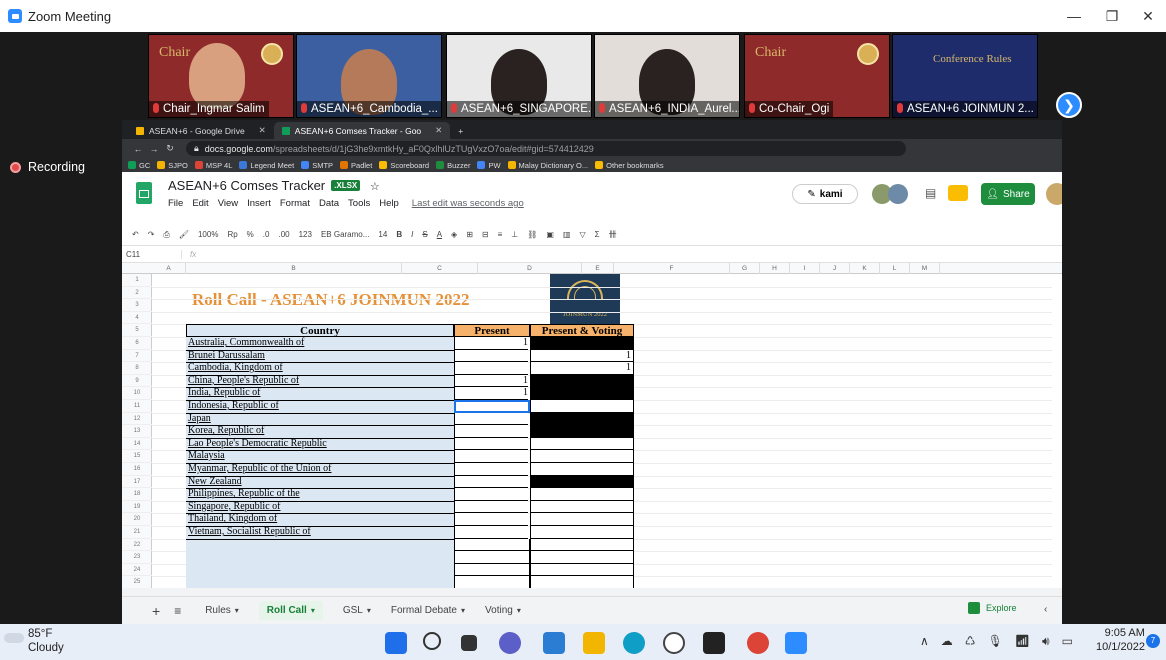 The height and width of the screenshot is (660, 1166). Describe the element at coordinates (396, 643) in the screenshot. I see `windows-start-icon` at that location.